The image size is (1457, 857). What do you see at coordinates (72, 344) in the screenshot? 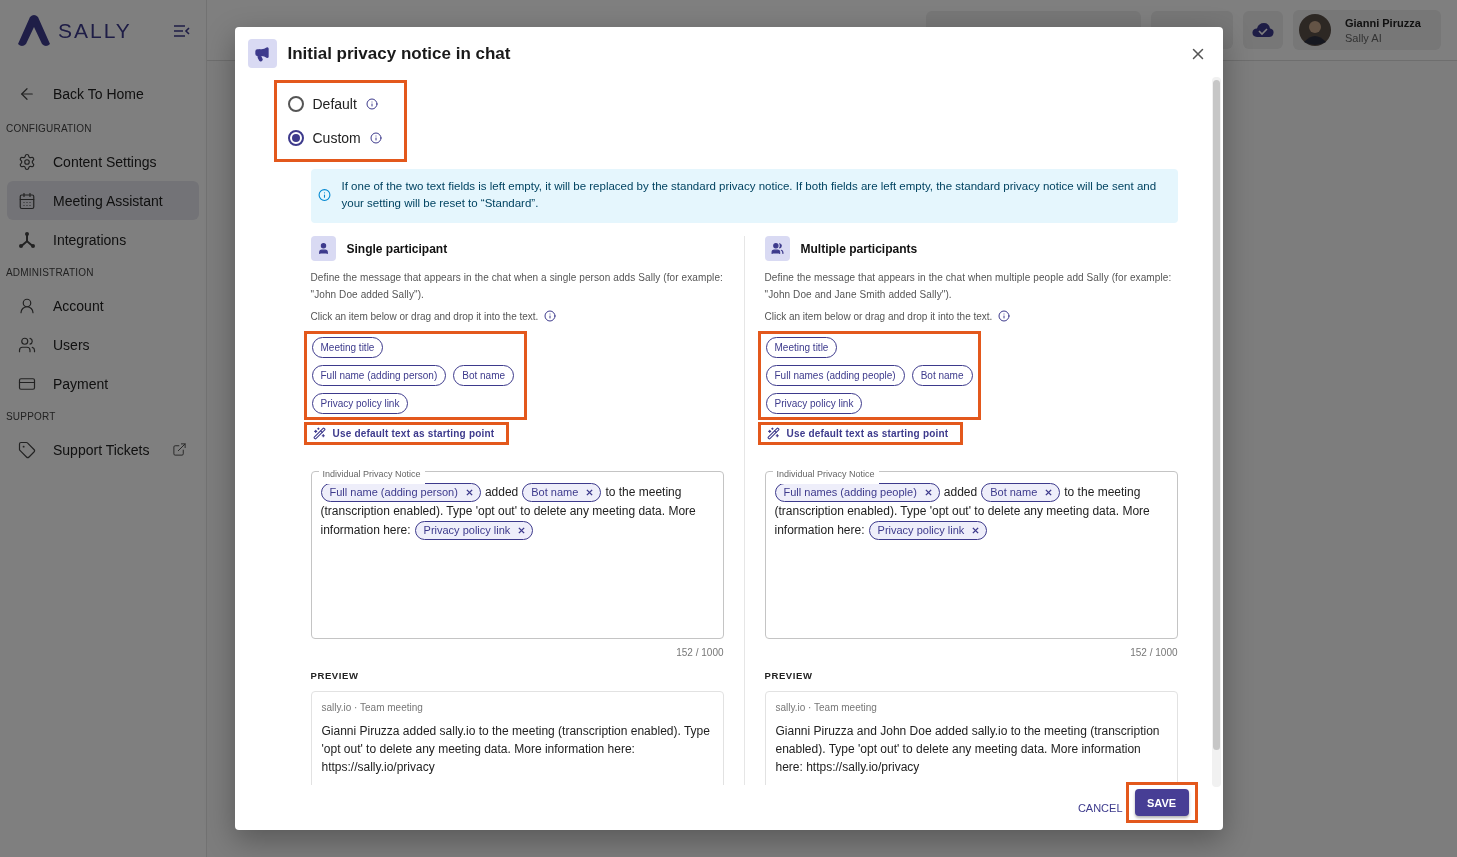
I see `sidebar-item-label: Users` at bounding box center [72, 344].